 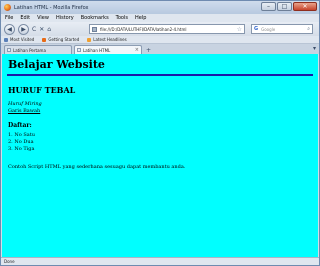 What do you see at coordinates (268, 29) in the screenshot?
I see `search-placeholder: Google` at bounding box center [268, 29].